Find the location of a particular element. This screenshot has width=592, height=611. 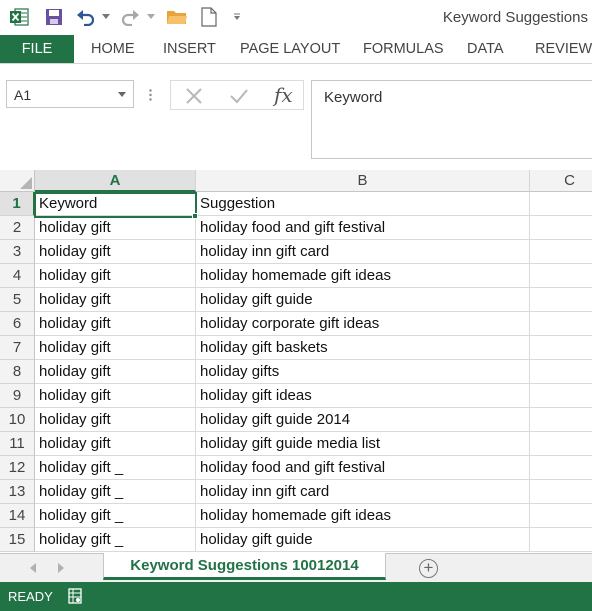

row-header: 12 is located at coordinates (17, 468).